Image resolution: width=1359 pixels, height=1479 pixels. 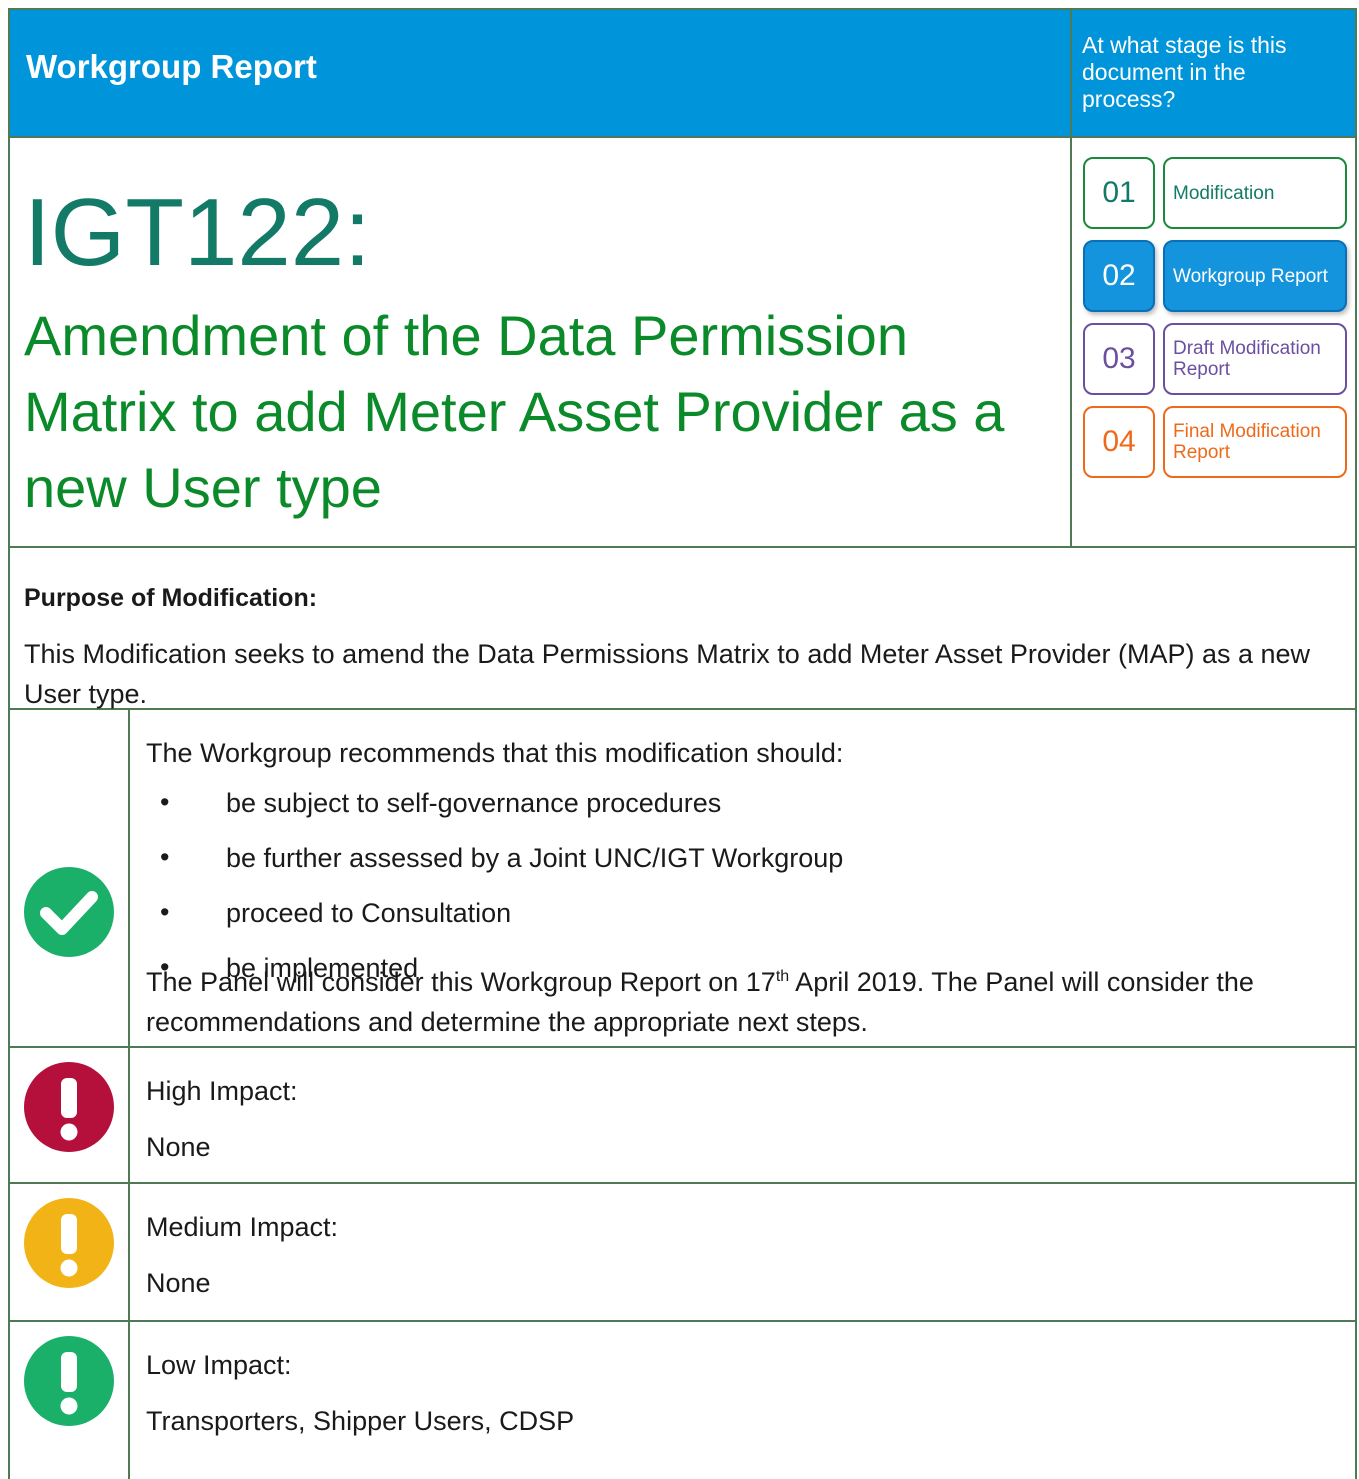 I want to click on stage-label: Workgroup Report, so click(x=1255, y=276).